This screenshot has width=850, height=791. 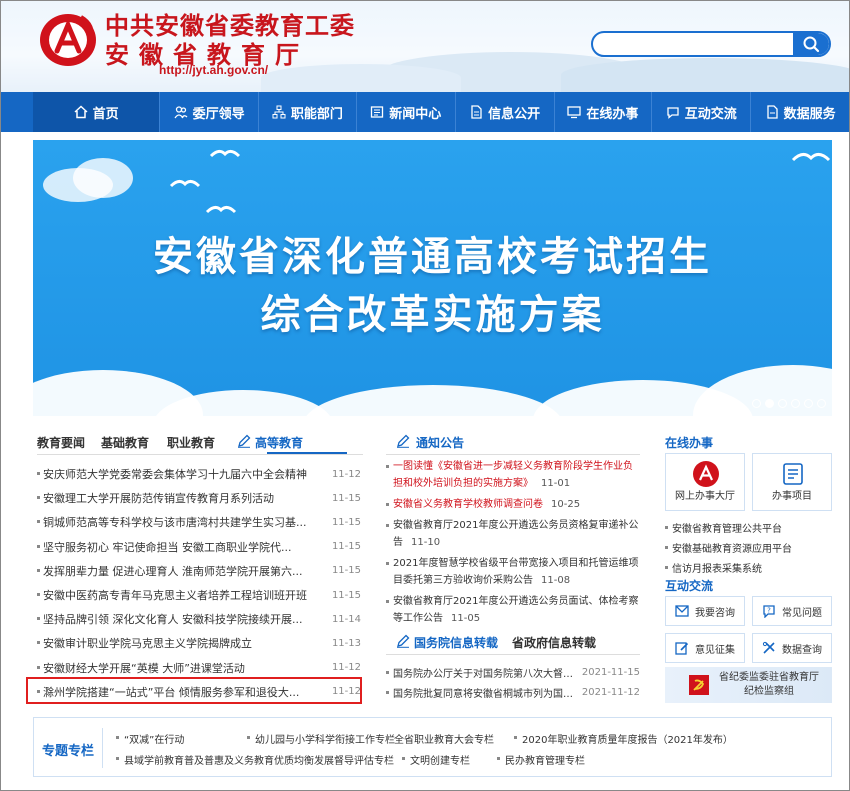 What do you see at coordinates (762, 390) in the screenshot?
I see `cloud-decoration` at bounding box center [762, 390].